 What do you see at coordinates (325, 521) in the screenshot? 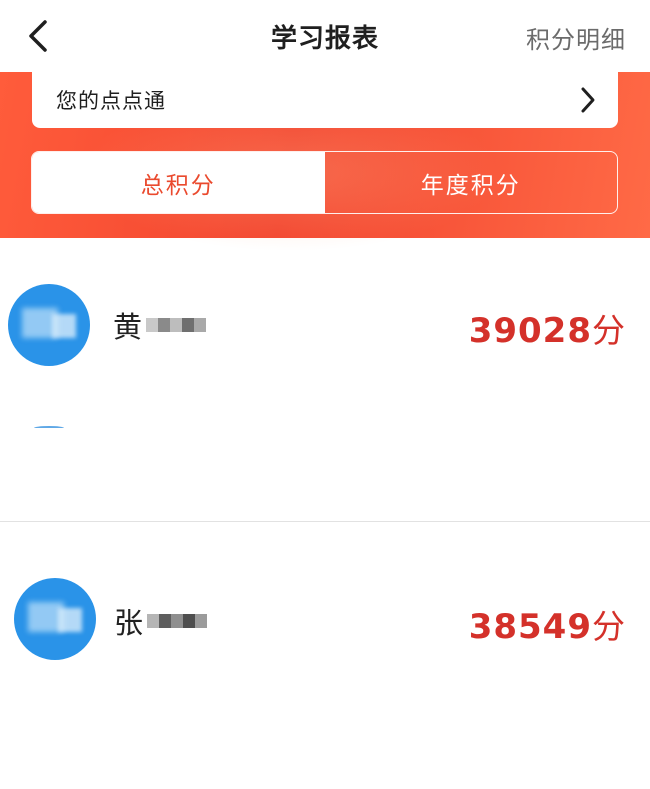
I see `divider` at bounding box center [325, 521].